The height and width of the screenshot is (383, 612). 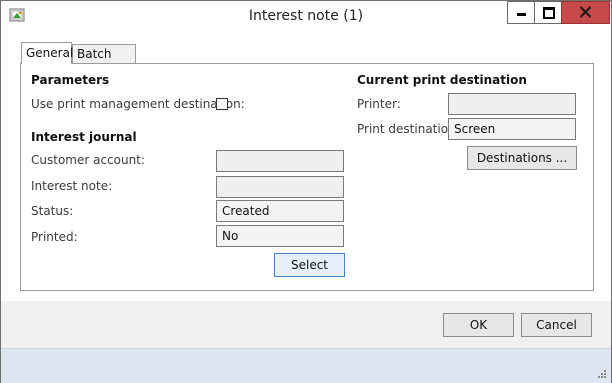 I want to click on printer-label: Printer:, so click(x=379, y=104).